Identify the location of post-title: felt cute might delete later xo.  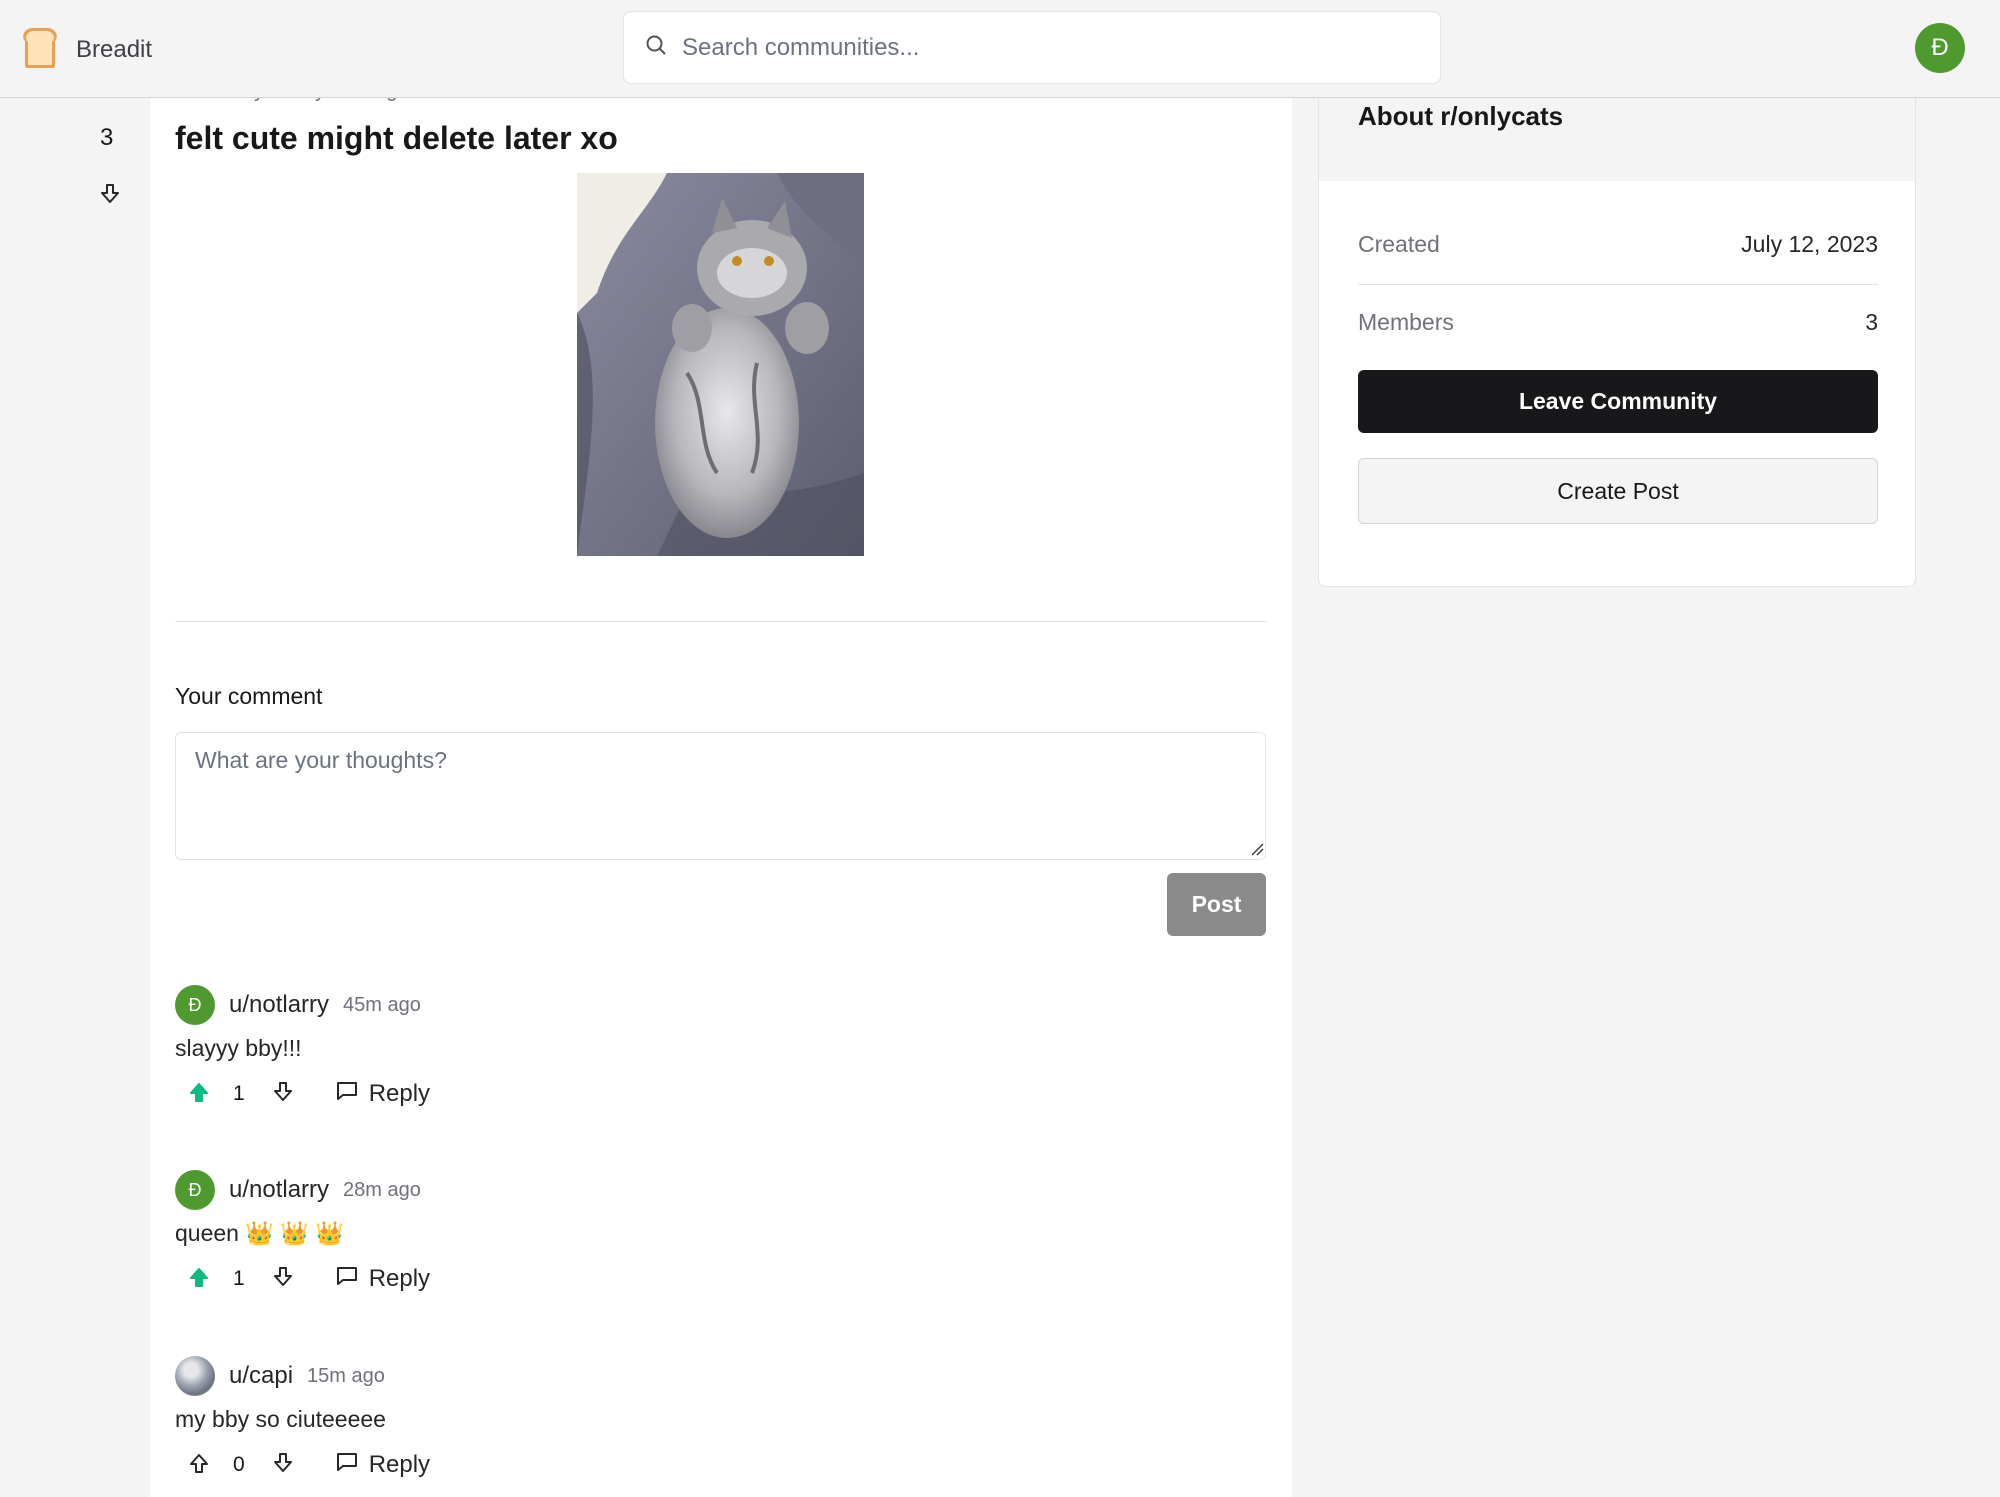
(396, 138).